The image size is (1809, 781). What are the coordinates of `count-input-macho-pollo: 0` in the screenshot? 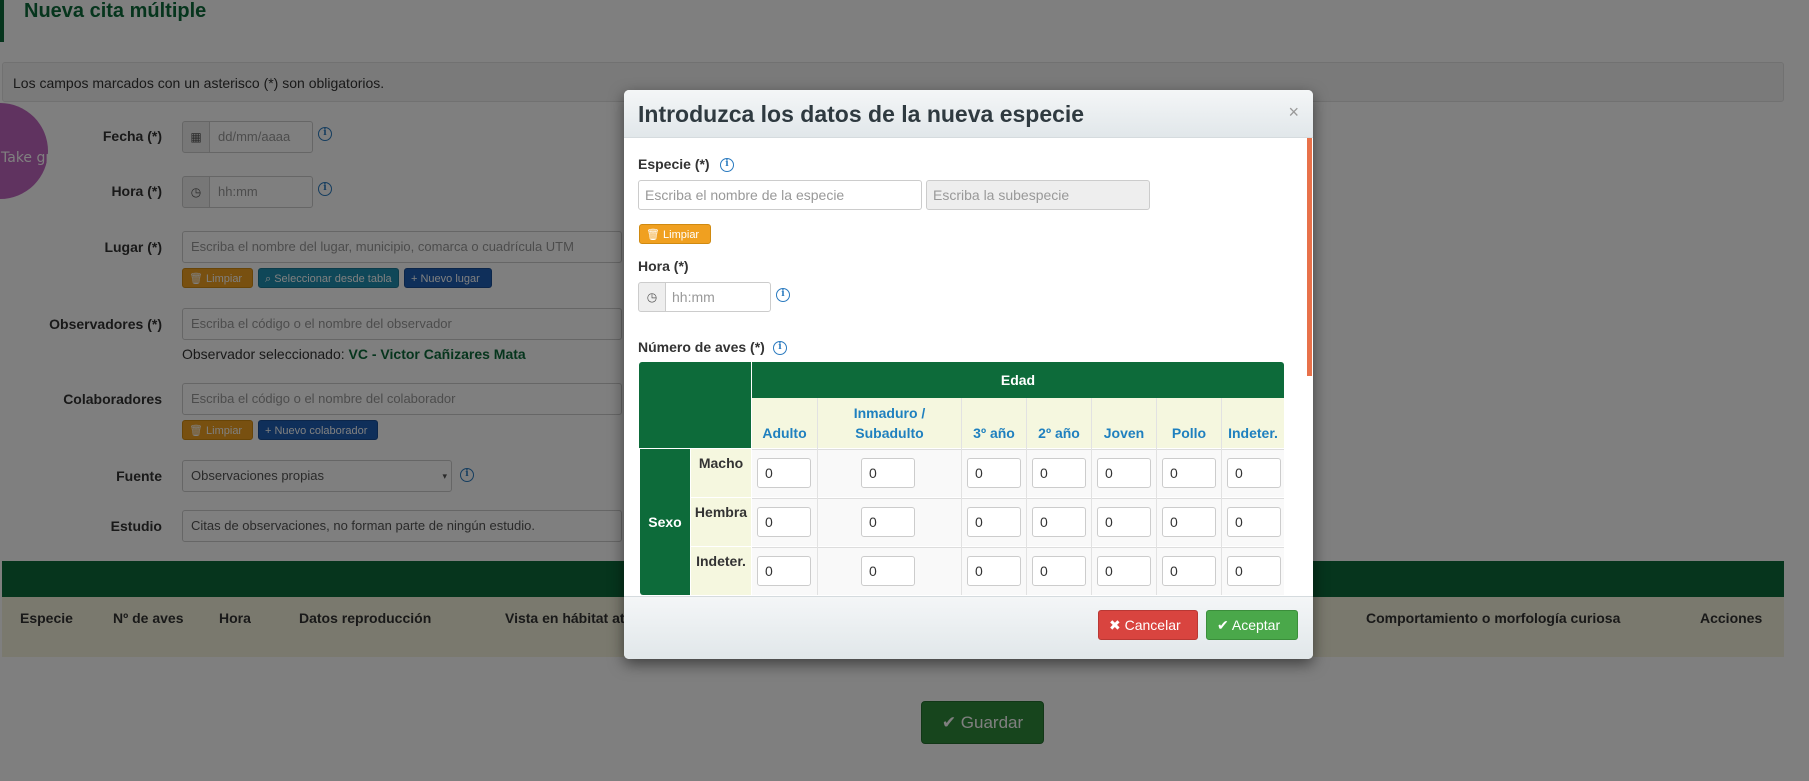 It's located at (1189, 473).